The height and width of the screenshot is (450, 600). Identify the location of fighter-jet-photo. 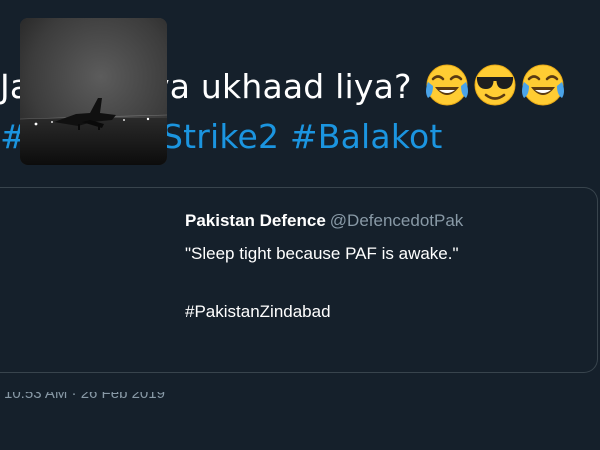
(93, 91).